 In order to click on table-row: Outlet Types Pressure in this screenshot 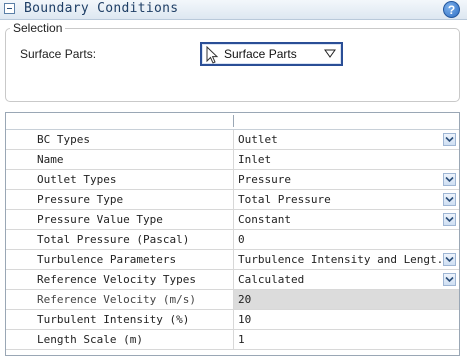, I will do `click(232, 180)`.